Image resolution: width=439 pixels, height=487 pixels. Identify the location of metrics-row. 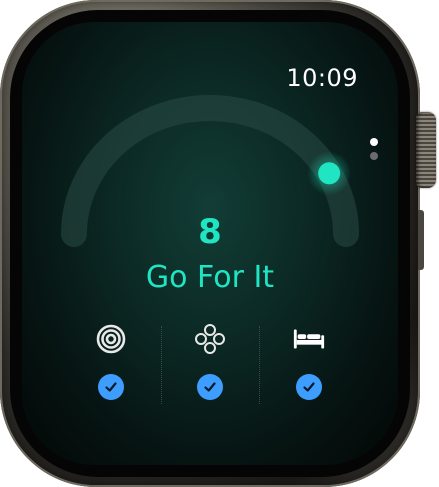
(210, 365).